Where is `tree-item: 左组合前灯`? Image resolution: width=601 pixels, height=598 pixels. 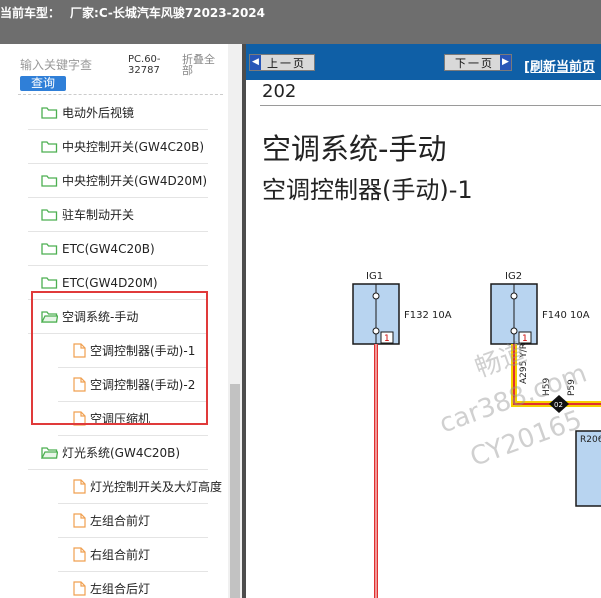 tree-item: 左组合前灯 is located at coordinates (111, 520).